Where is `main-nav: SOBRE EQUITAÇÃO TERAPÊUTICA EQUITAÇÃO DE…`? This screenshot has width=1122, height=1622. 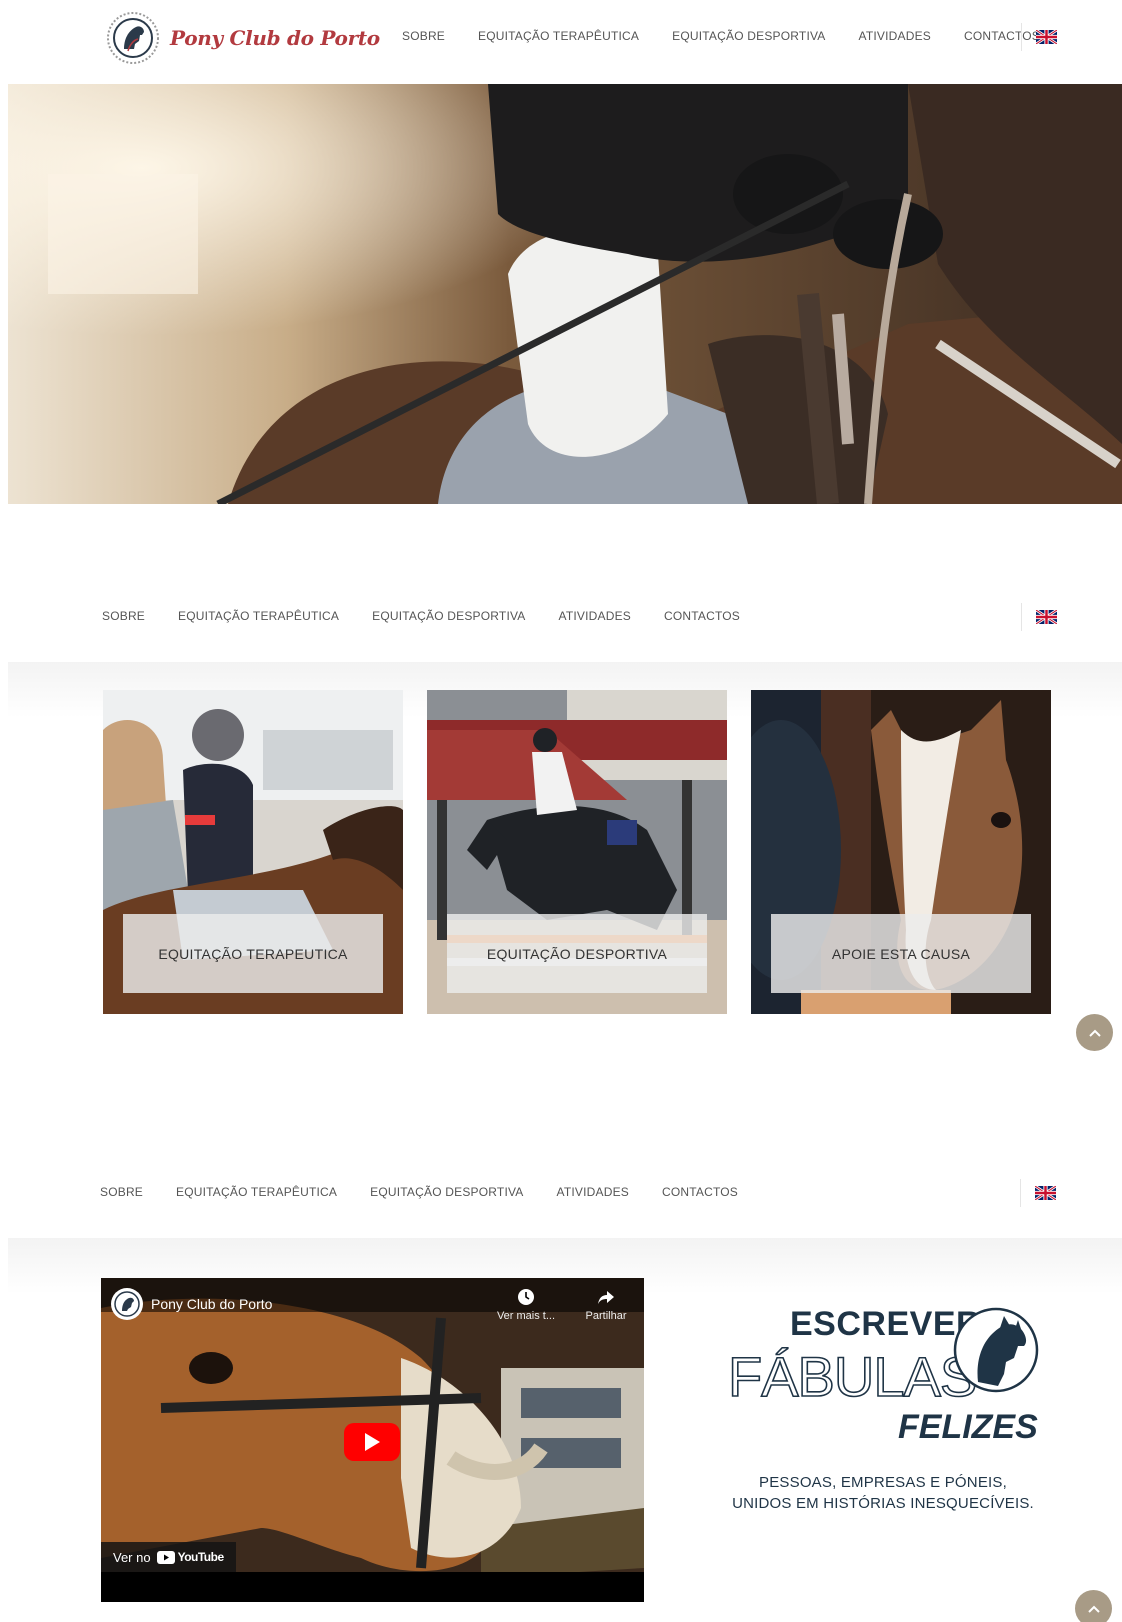 main-nav: SOBRE EQUITAÇÃO TERAPÊUTICA EQUITAÇÃO DE… is located at coordinates (721, 36).